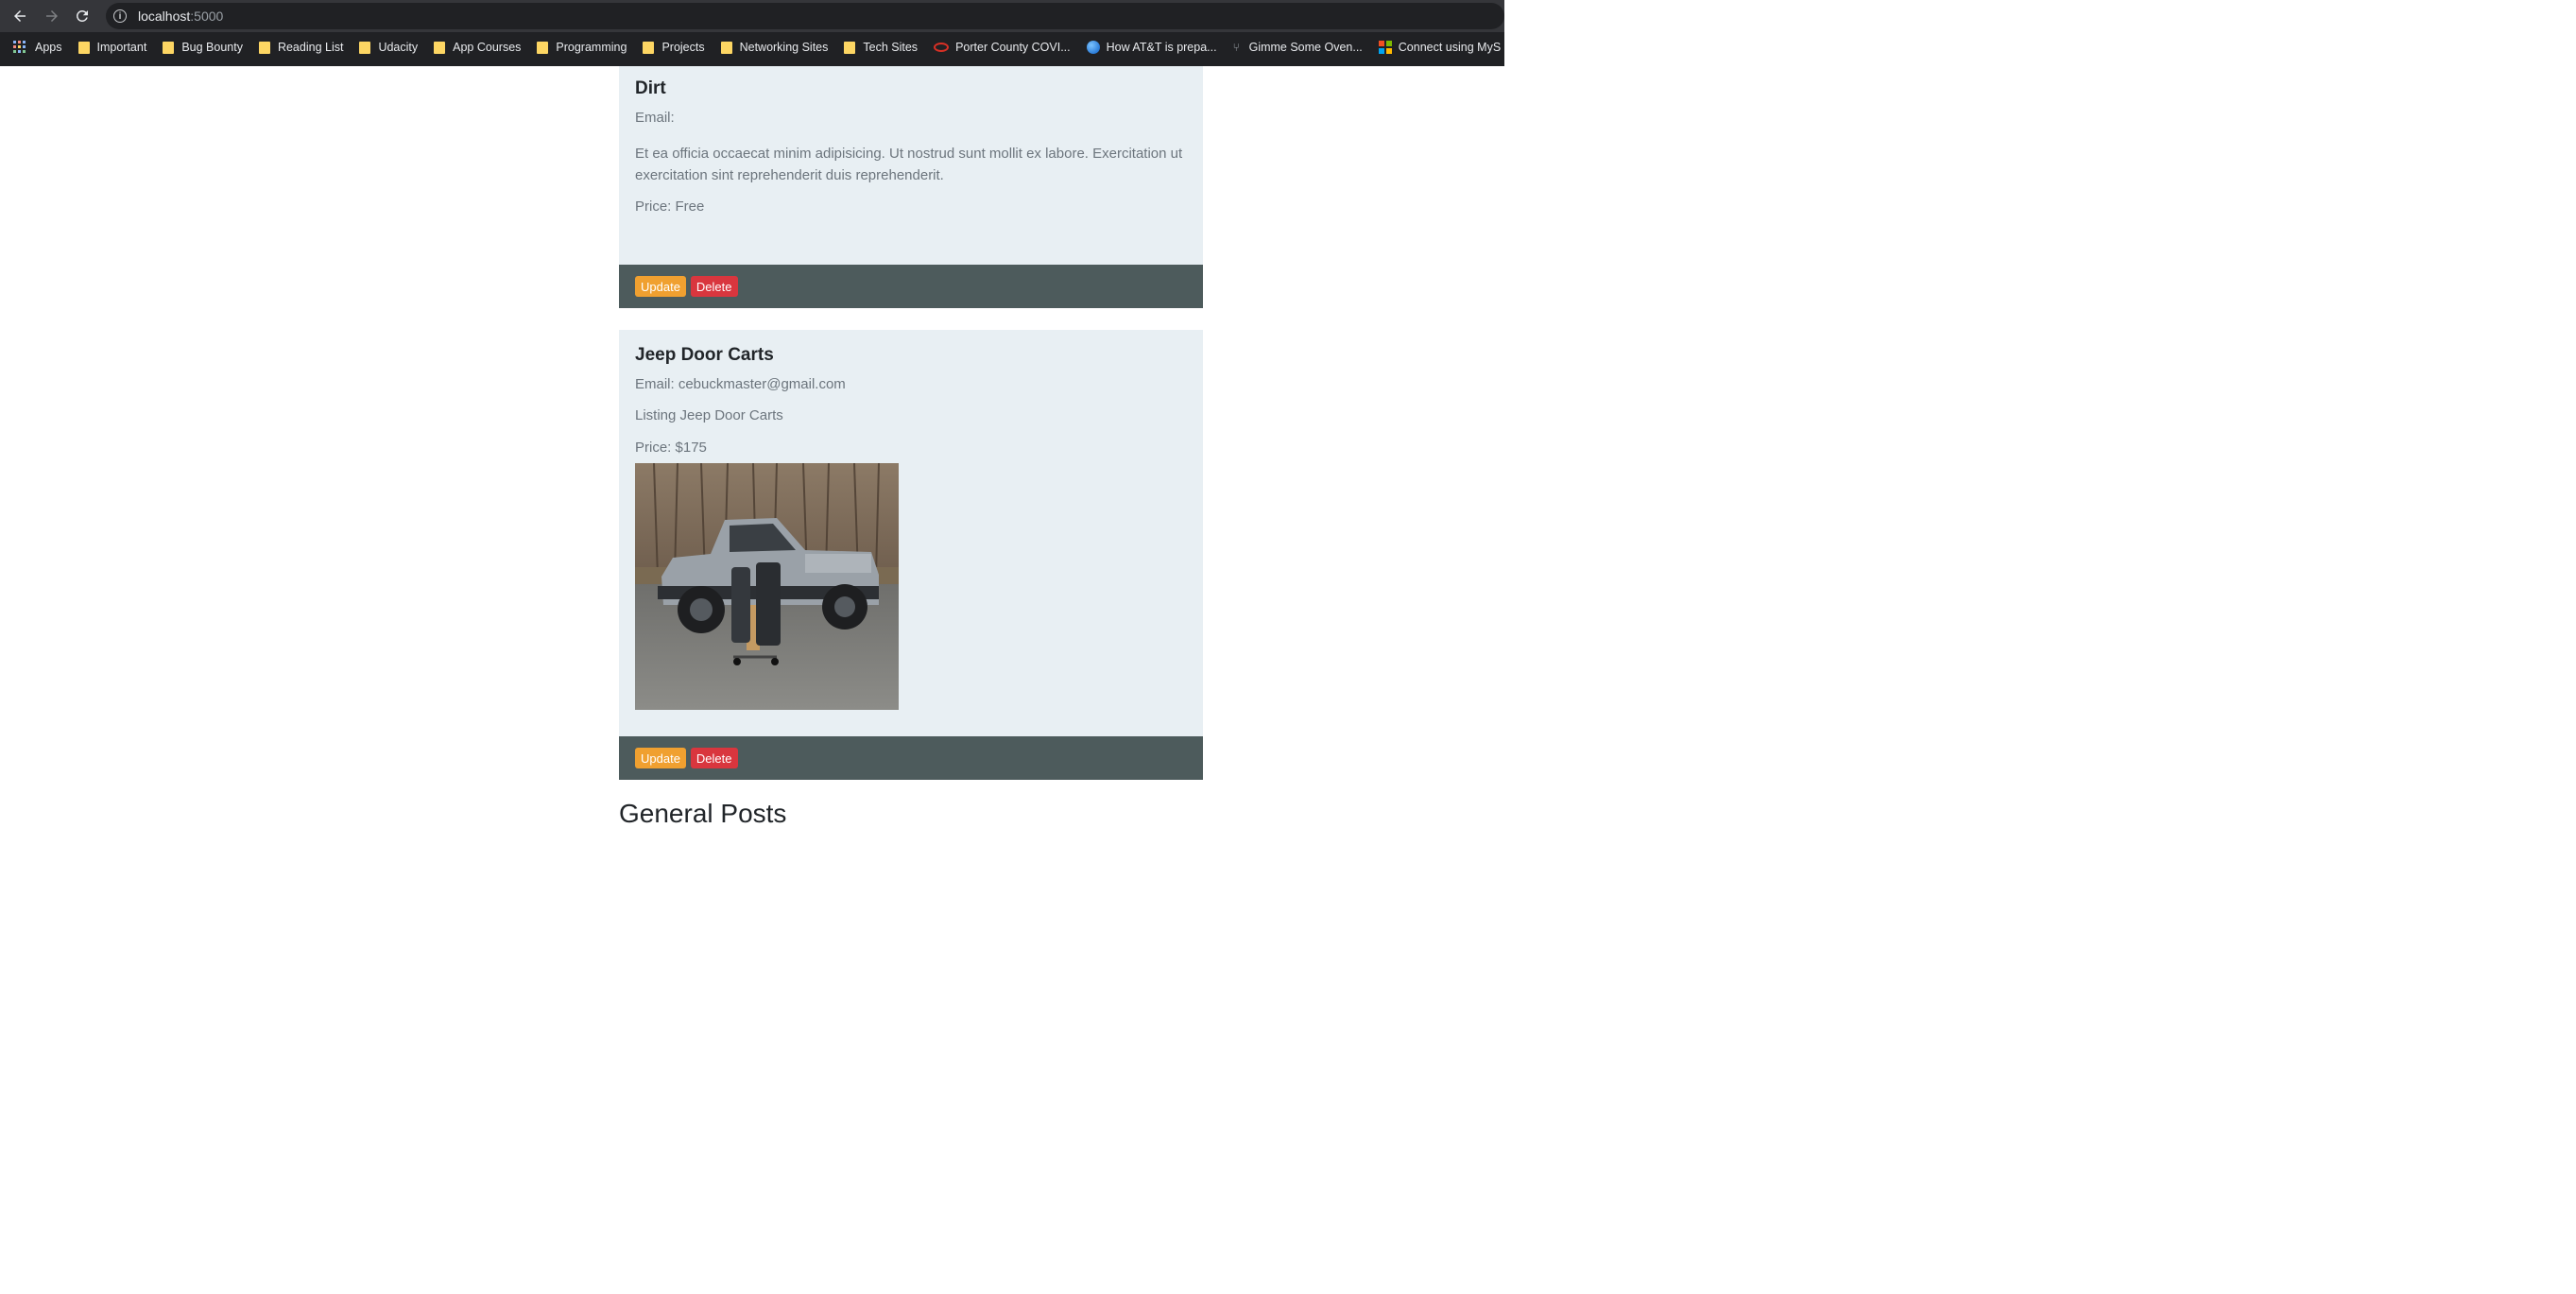 The width and height of the screenshot is (2576, 1294). I want to click on bookmark-folder-udacity: Udacity, so click(388, 47).